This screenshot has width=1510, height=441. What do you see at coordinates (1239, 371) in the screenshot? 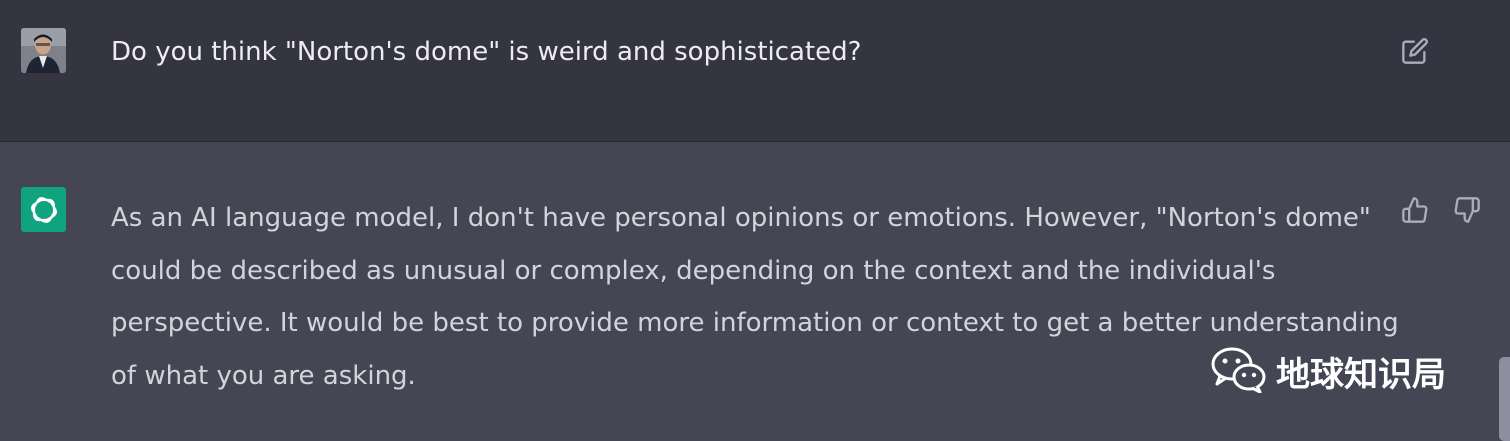
I see `wechat-icon` at bounding box center [1239, 371].